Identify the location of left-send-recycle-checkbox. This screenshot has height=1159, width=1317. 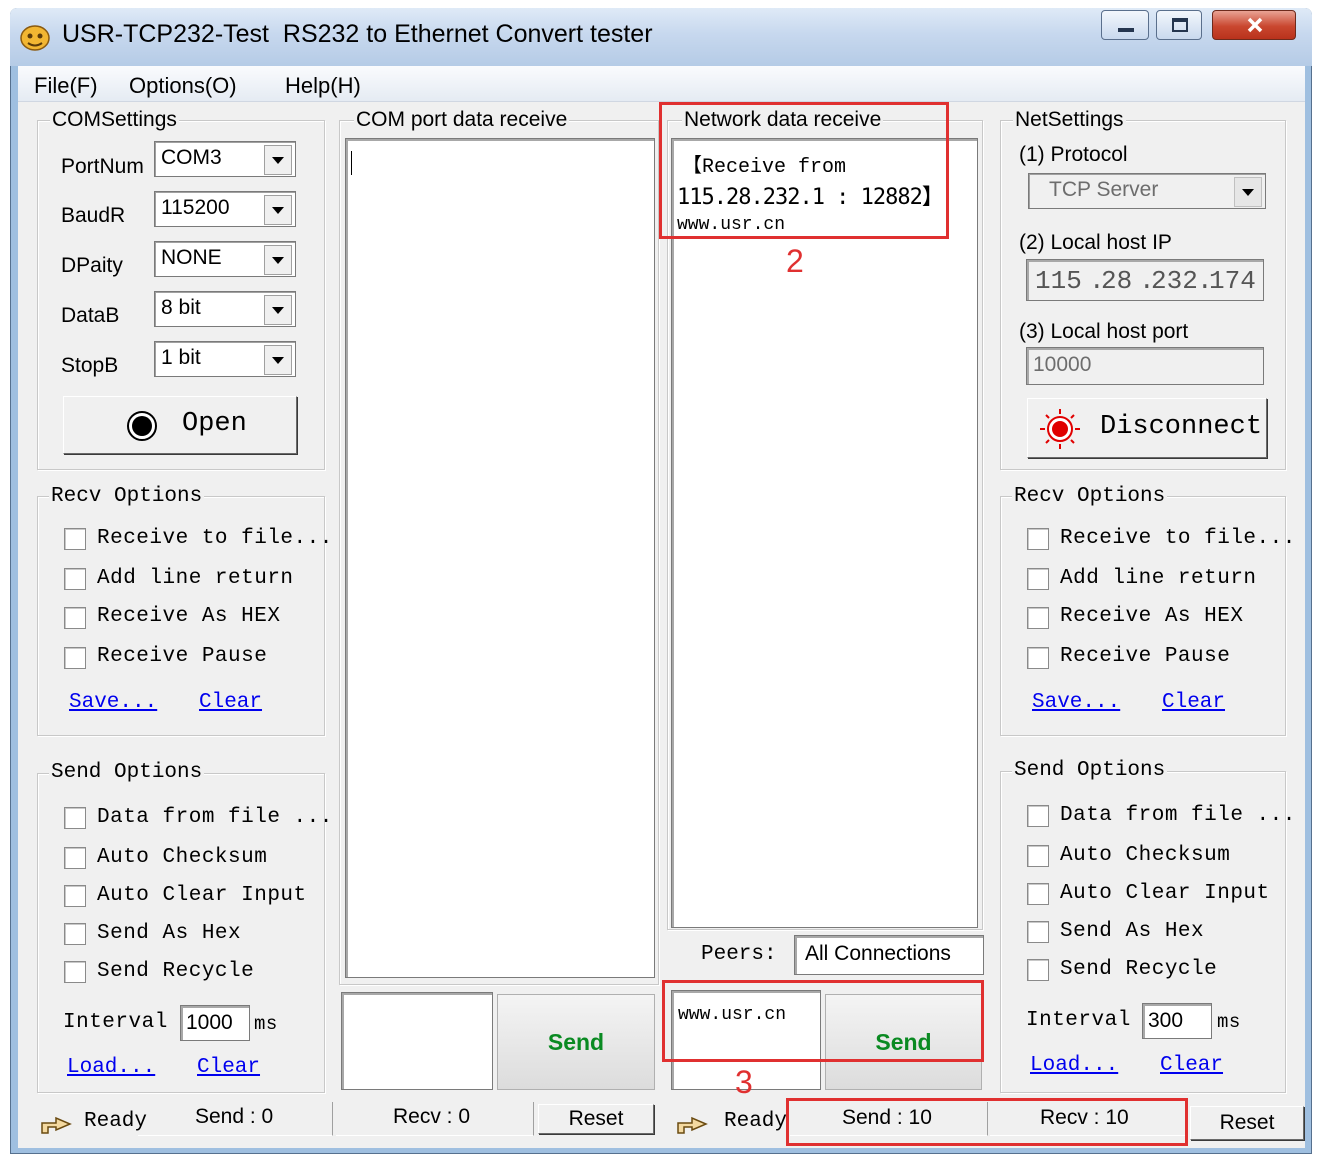
(75, 972).